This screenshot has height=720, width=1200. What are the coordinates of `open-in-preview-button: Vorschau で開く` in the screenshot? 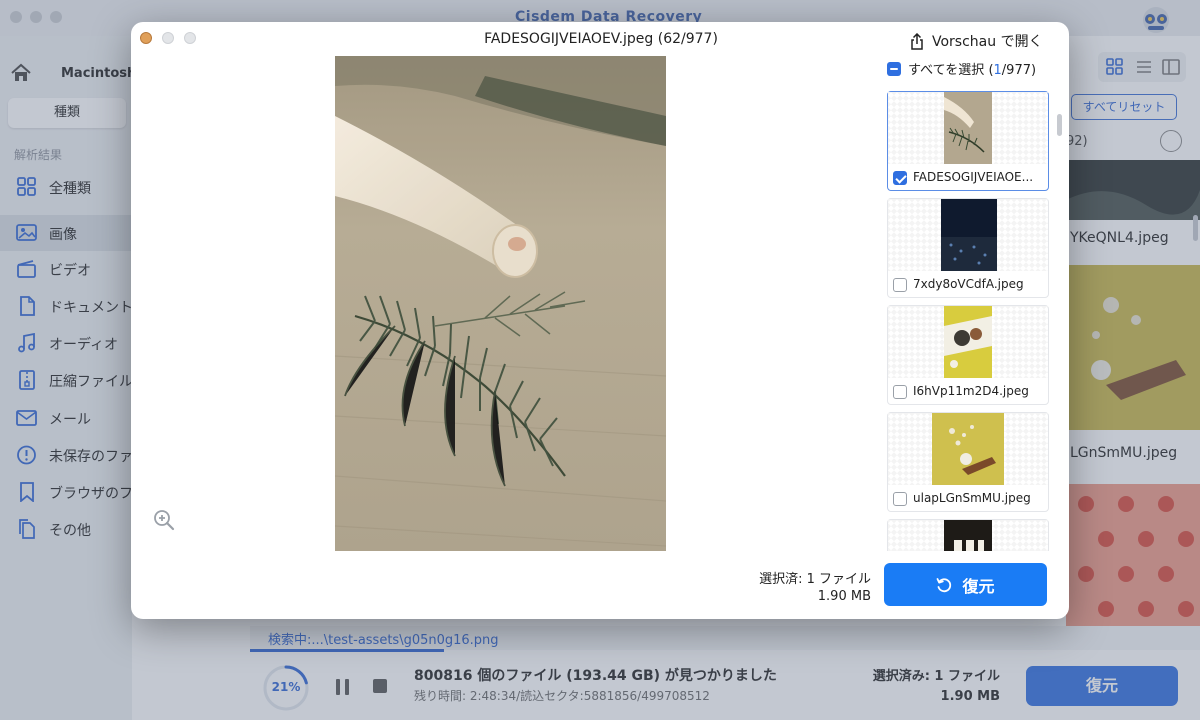 It's located at (976, 41).